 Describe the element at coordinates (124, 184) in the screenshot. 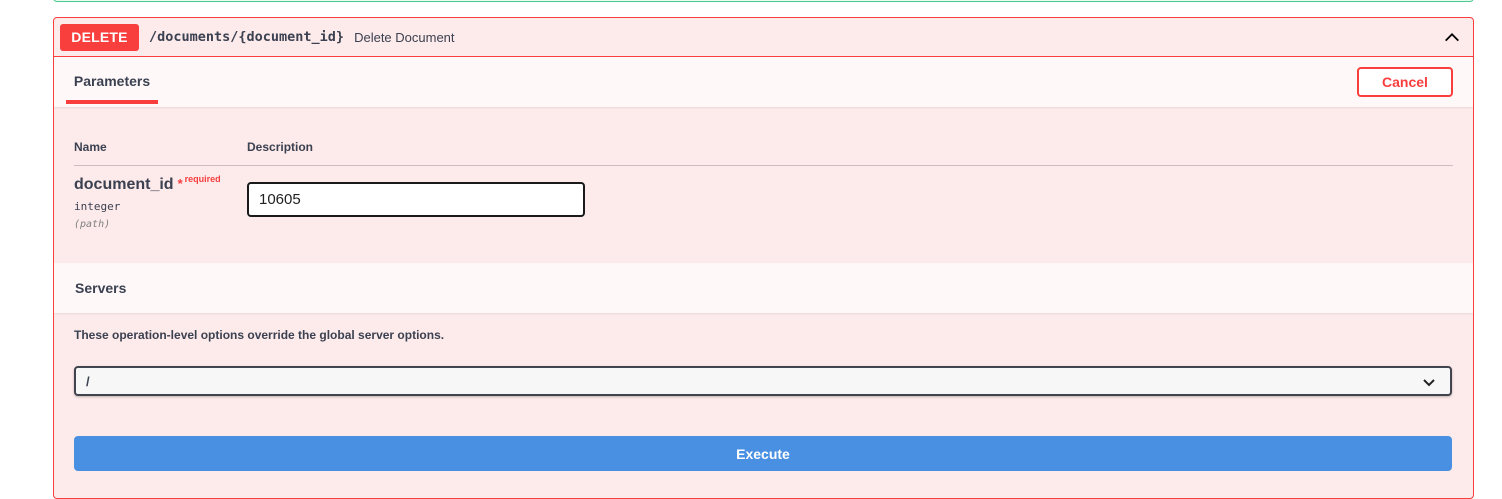

I see `parameter-name-text: document_id` at that location.